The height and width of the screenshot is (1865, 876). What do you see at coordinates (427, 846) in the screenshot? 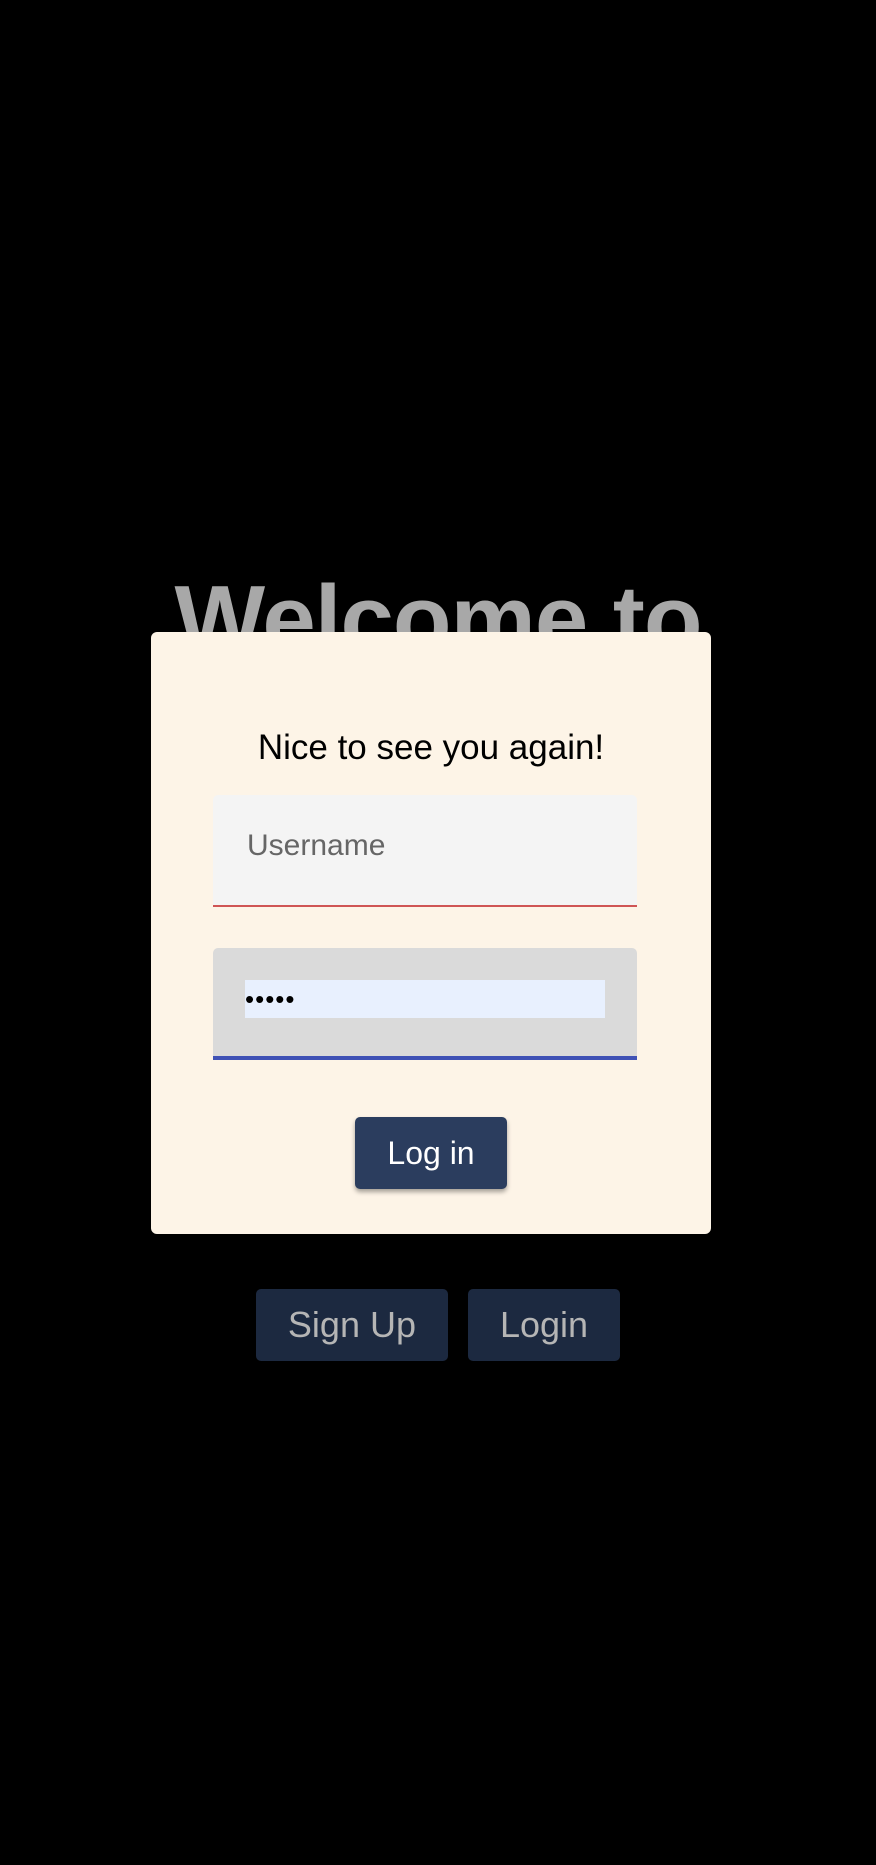
I see `username-input` at bounding box center [427, 846].